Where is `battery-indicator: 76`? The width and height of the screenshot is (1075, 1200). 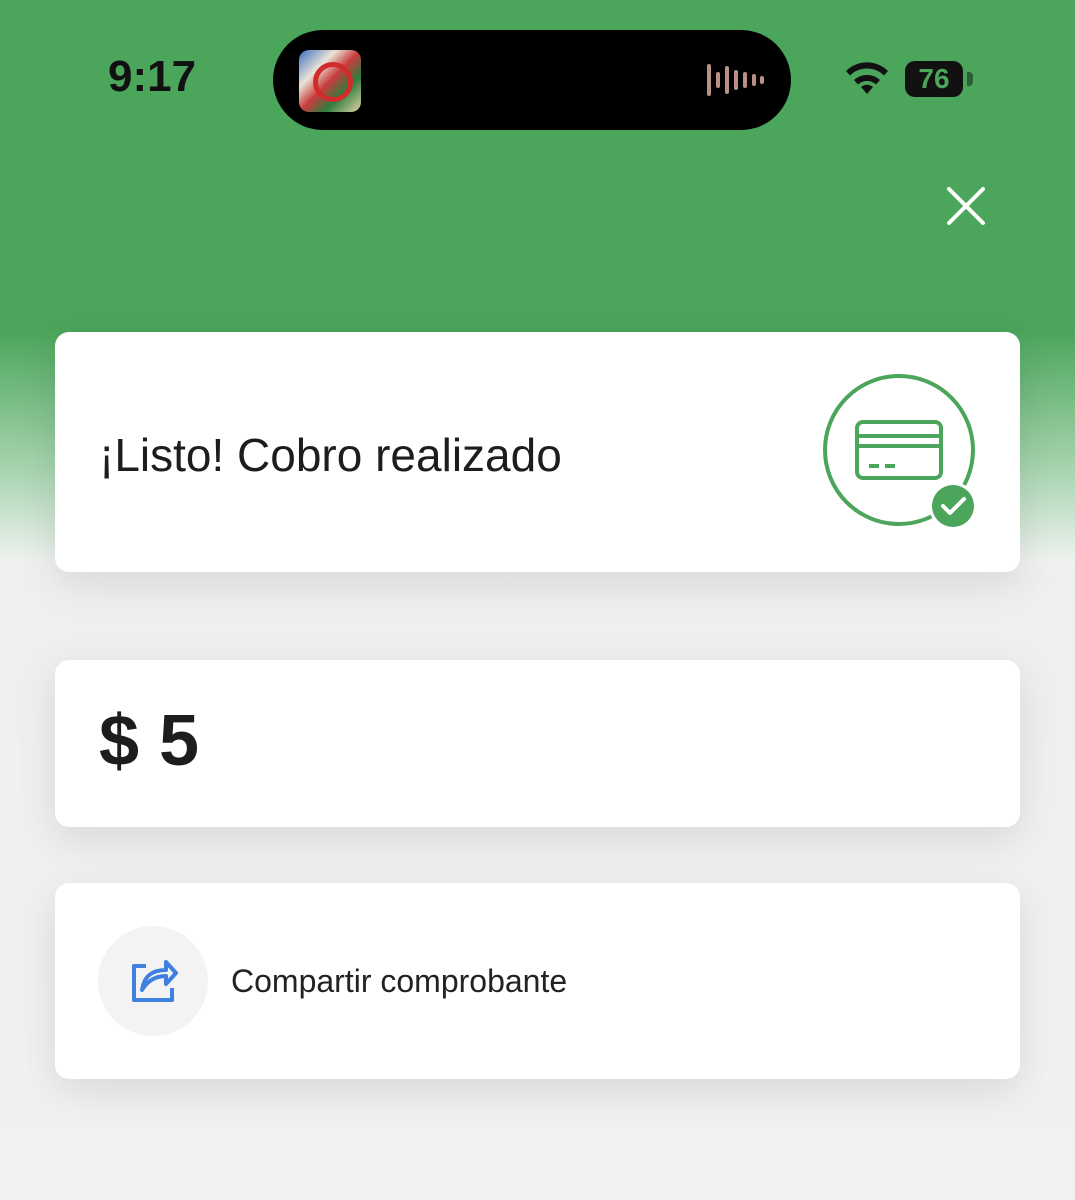 battery-indicator: 76 is located at coordinates (934, 79).